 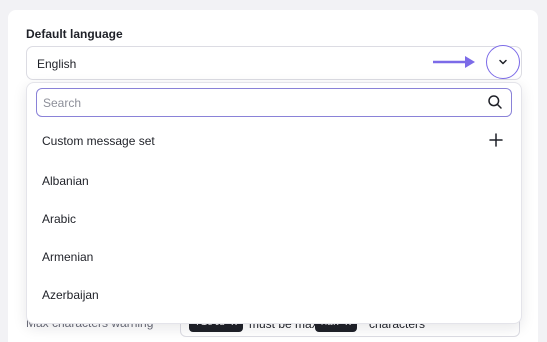 I want to click on arrow-right-icon, so click(x=454, y=62).